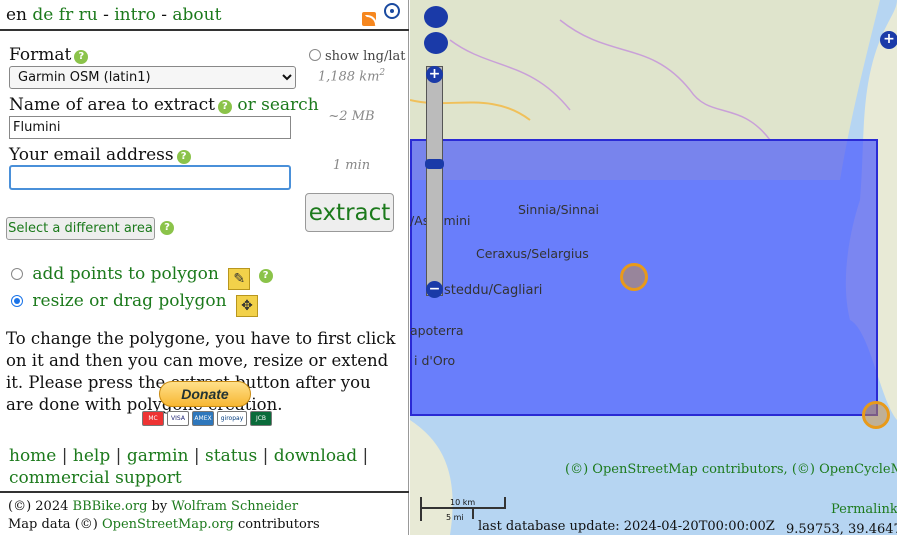  What do you see at coordinates (315, 456) in the screenshot?
I see `download-link: download` at bounding box center [315, 456].